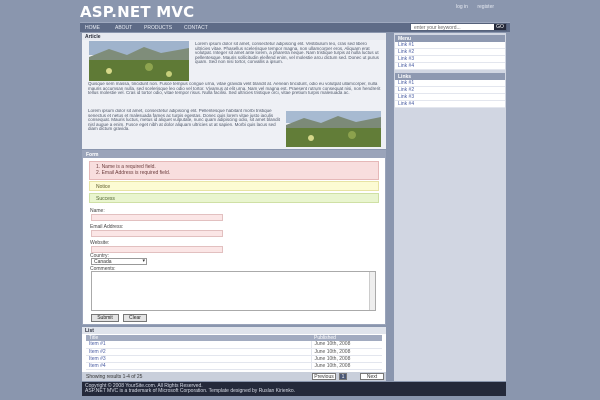  Describe the element at coordinates (234, 36) in the screenshot. I see `article-title: Article` at that location.